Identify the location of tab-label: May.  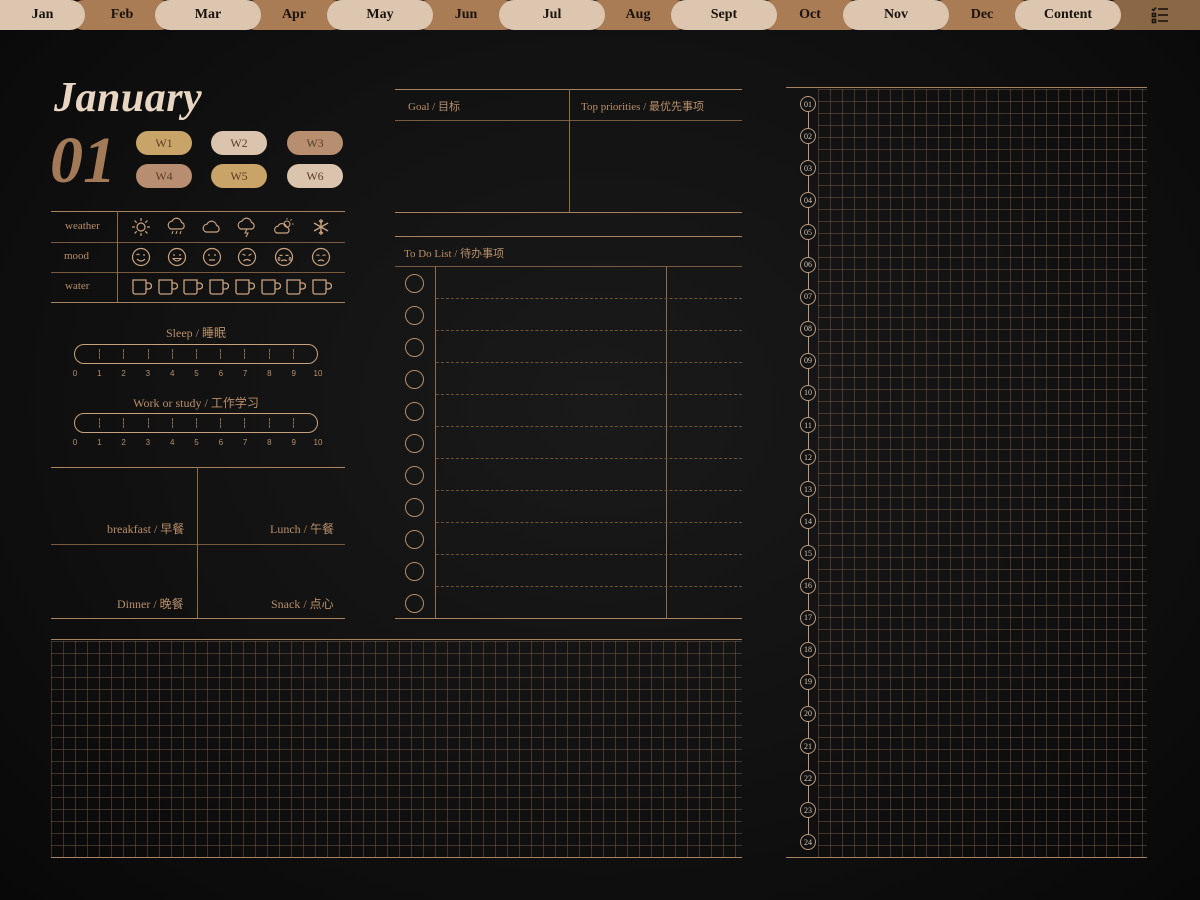
(380, 14).